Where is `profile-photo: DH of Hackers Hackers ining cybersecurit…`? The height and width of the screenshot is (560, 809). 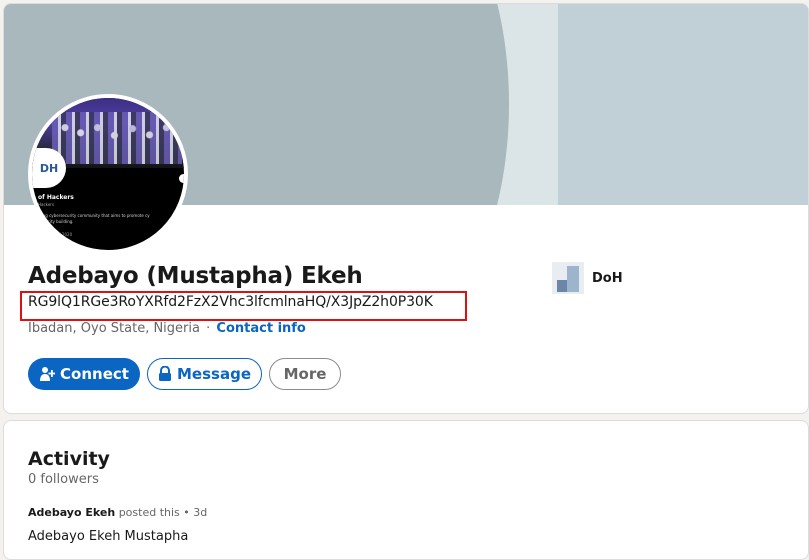
profile-photo: DH of Hackers Hackers ining cybersecurit… is located at coordinates (108, 174).